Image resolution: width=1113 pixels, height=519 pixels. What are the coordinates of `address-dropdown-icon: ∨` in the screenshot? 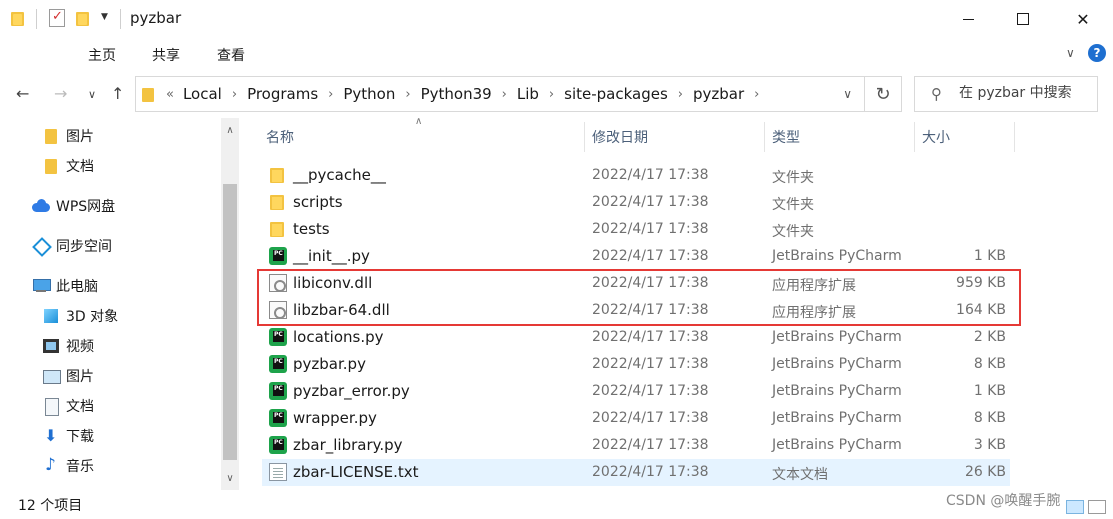 It's located at (847, 94).